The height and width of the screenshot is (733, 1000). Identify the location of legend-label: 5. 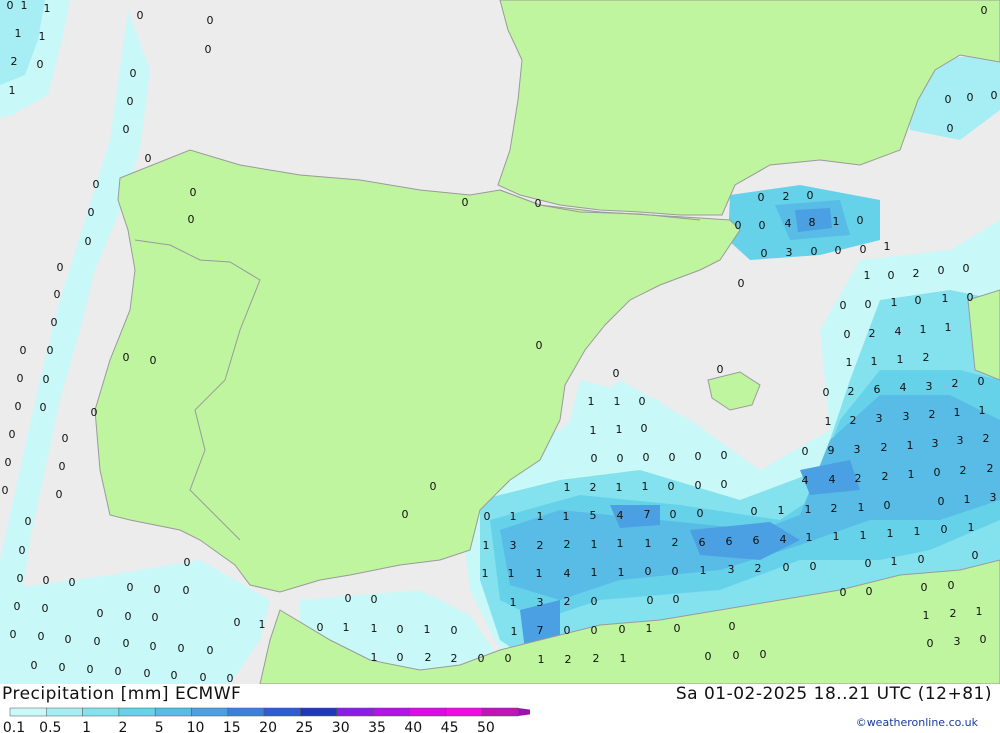
(159, 726).